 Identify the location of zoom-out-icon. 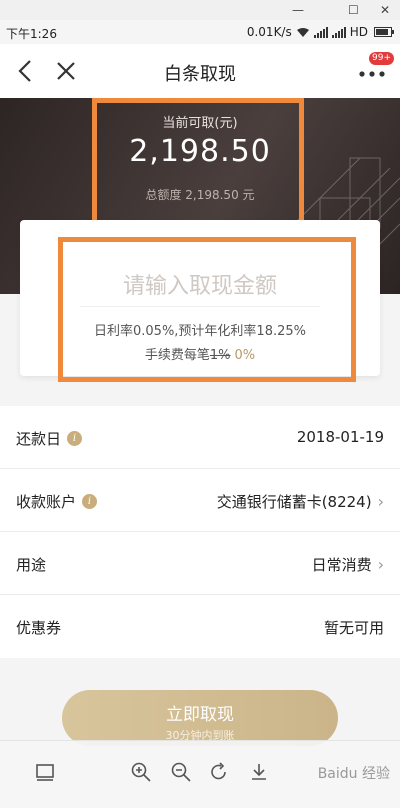
(181, 772).